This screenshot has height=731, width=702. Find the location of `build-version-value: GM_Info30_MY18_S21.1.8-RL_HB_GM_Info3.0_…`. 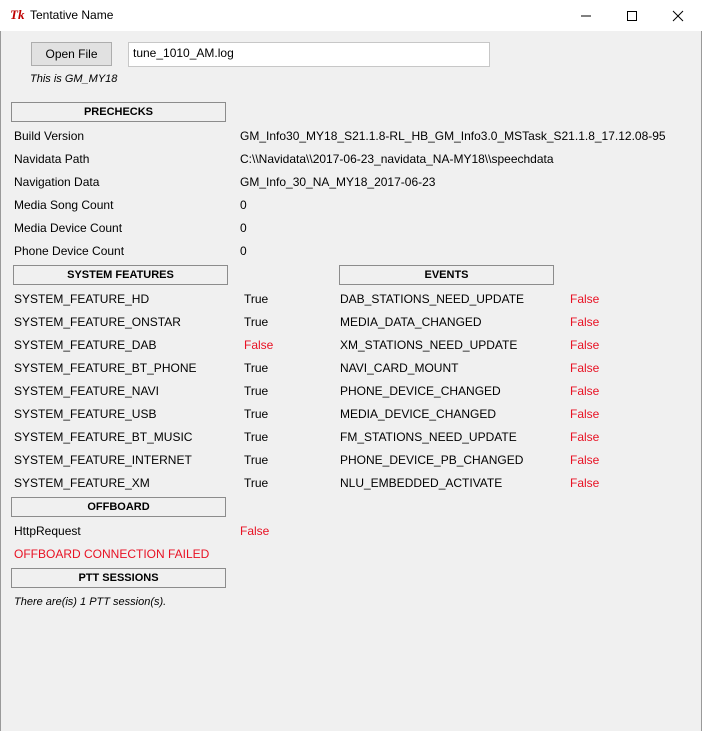

build-version-value: GM_Info30_MY18_S21.1.8-RL_HB_GM_Info3.0_… is located at coordinates (453, 136).